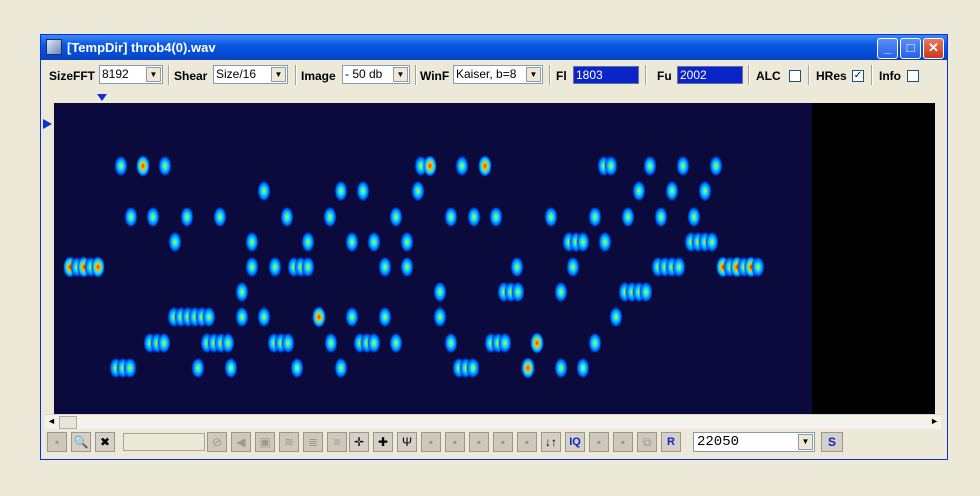 This screenshot has height=496, width=980. What do you see at coordinates (887, 48) in the screenshot?
I see `minimize-button: _` at bounding box center [887, 48].